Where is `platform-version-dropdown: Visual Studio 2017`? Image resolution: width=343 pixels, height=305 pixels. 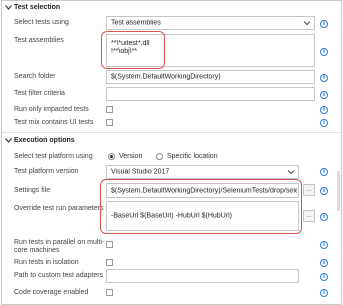 platform-version-dropdown: Visual Studio 2017 is located at coordinates (202, 172).